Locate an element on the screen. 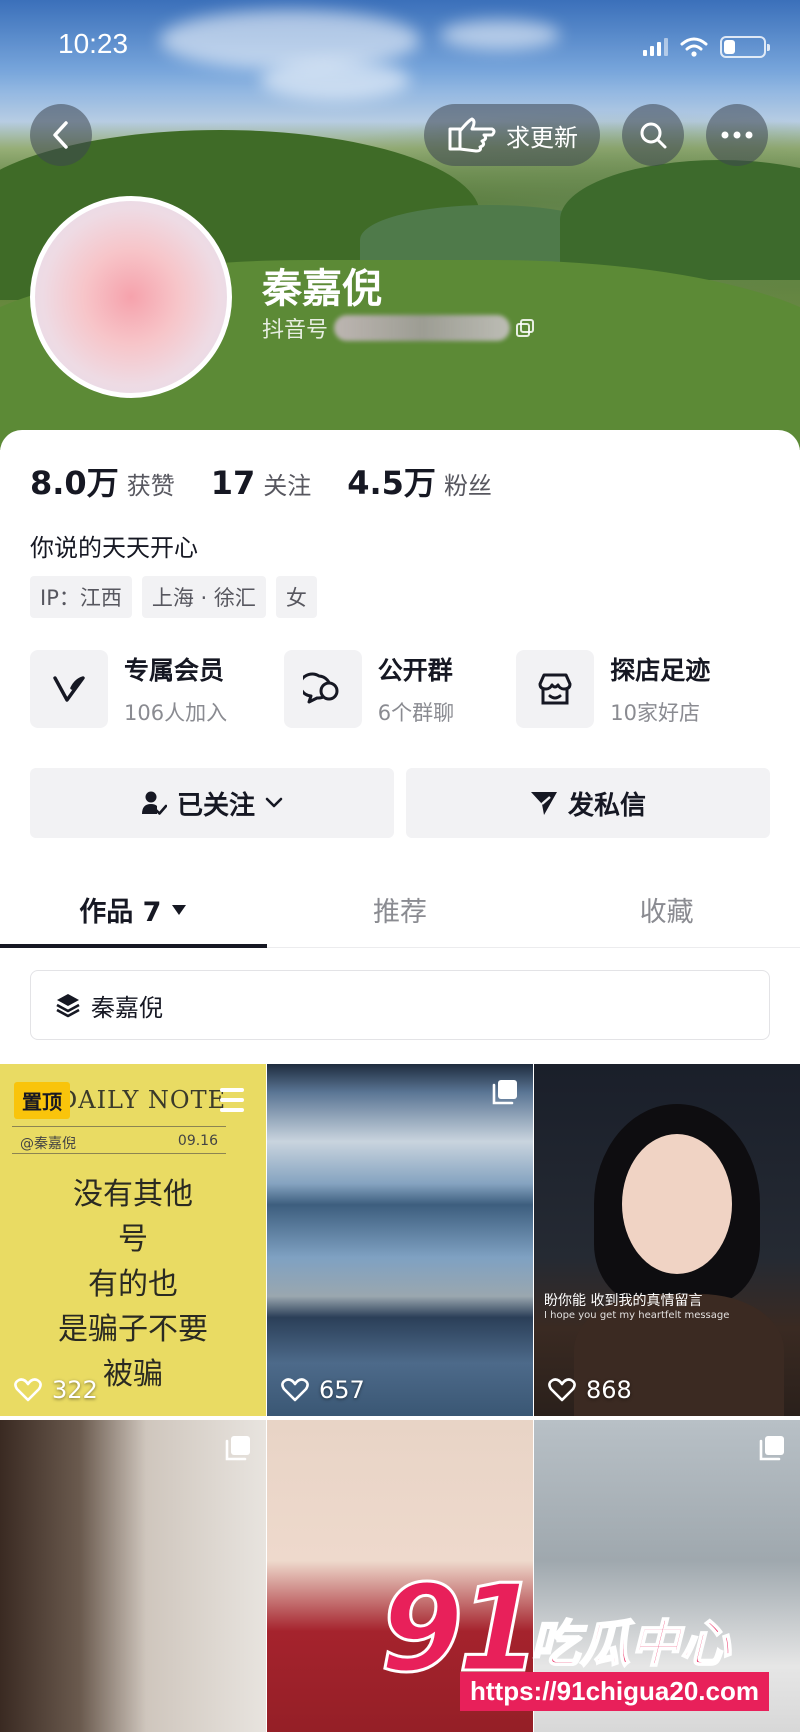 This screenshot has width=800, height=1732. tab-recommend: 推荐 is located at coordinates (400, 909).